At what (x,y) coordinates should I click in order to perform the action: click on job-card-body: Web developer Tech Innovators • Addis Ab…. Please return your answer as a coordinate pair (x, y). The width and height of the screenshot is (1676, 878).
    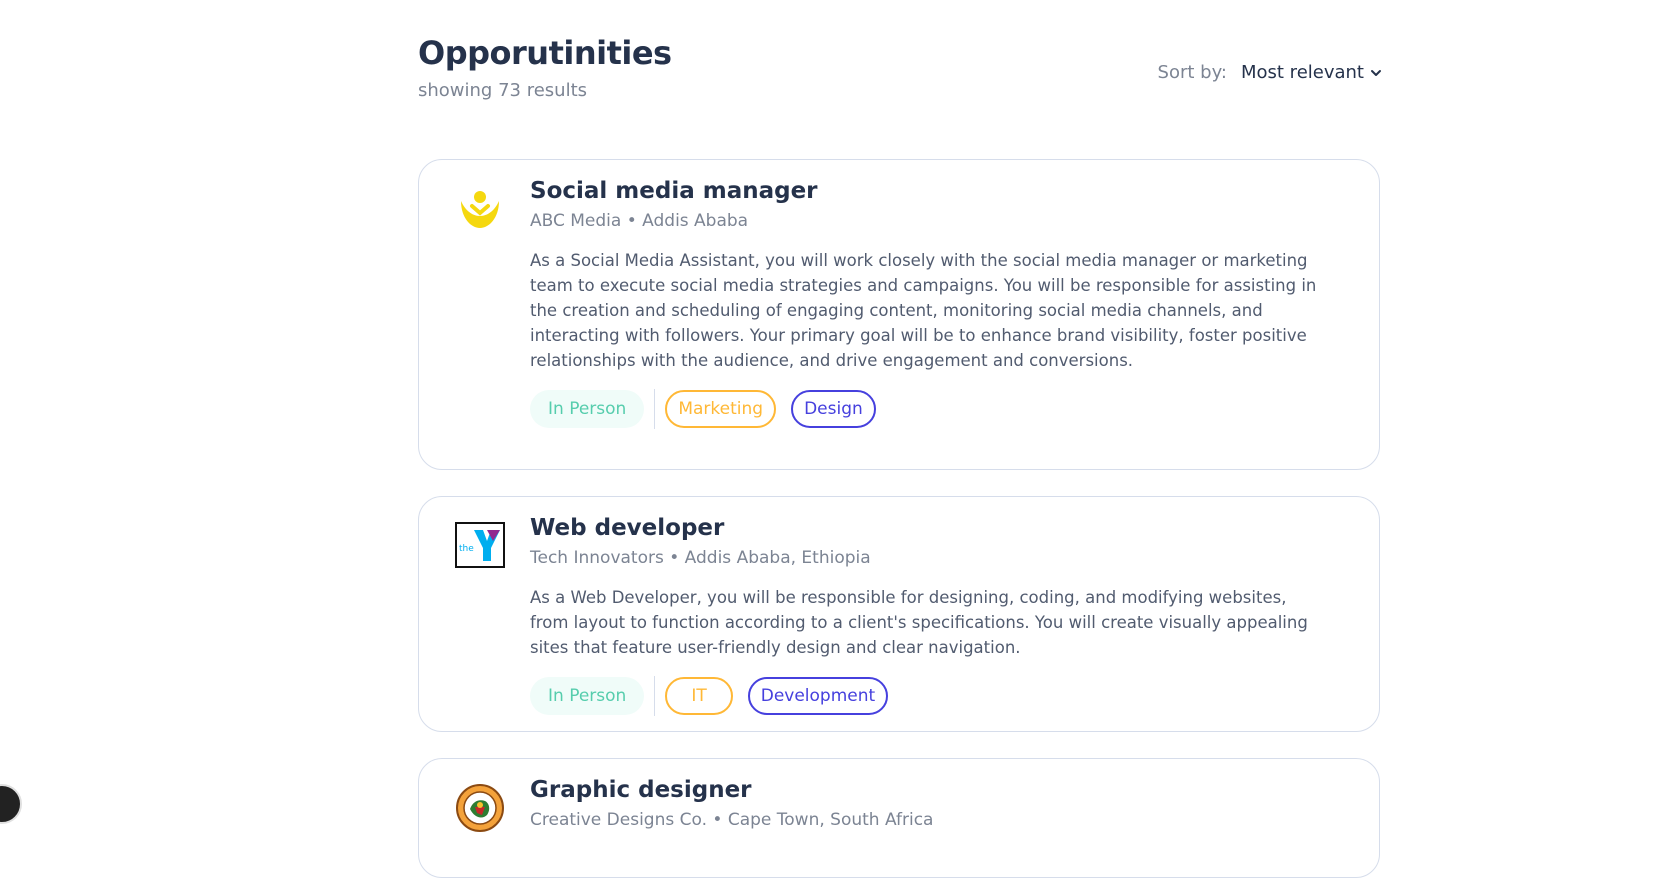
    Looking at the image, I should click on (925, 614).